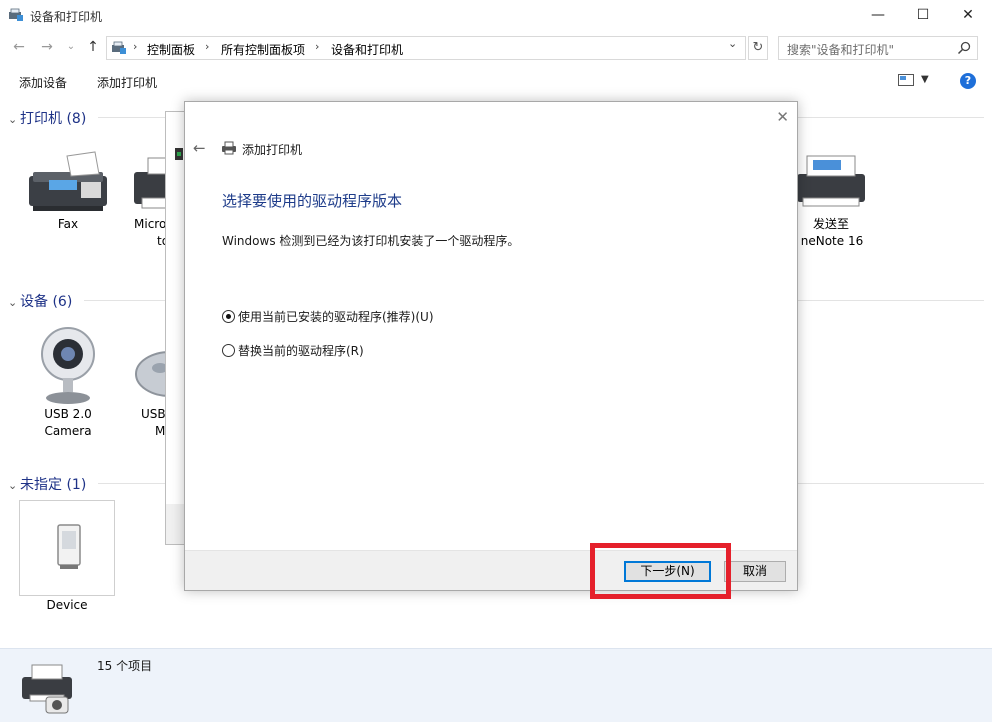 The height and width of the screenshot is (722, 992). Describe the element at coordinates (66, 17) in the screenshot. I see `window-title: 设备和打印机` at that location.